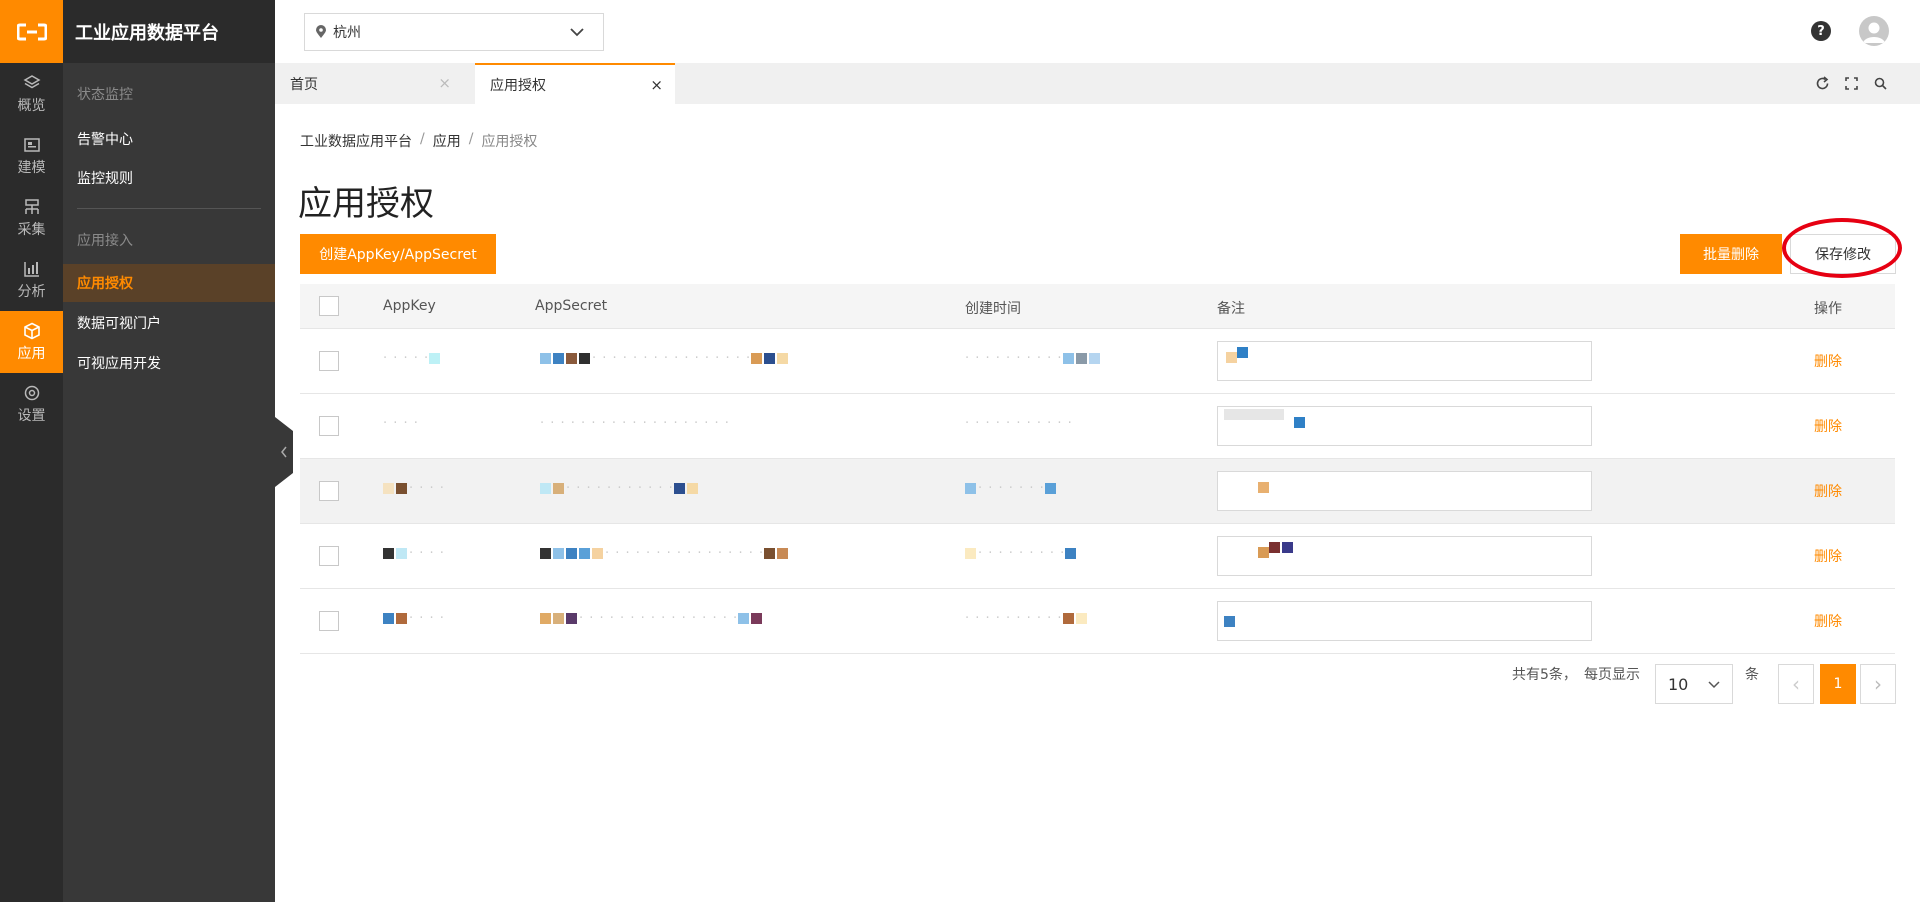 The image size is (1920, 902). Describe the element at coordinates (31, 31) in the screenshot. I see `logo` at that location.